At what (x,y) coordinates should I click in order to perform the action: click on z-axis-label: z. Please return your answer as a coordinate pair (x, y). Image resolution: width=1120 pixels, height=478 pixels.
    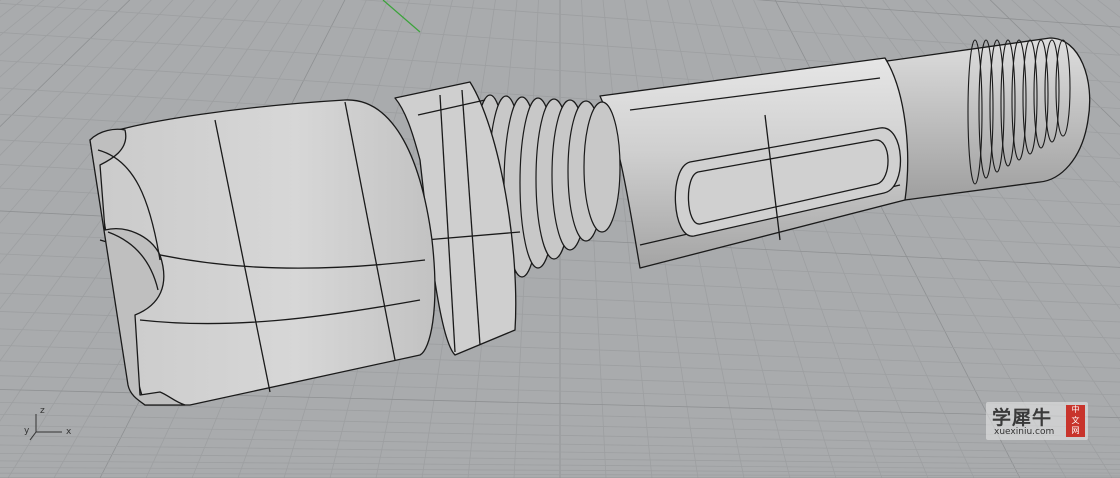
    Looking at the image, I should click on (42, 411).